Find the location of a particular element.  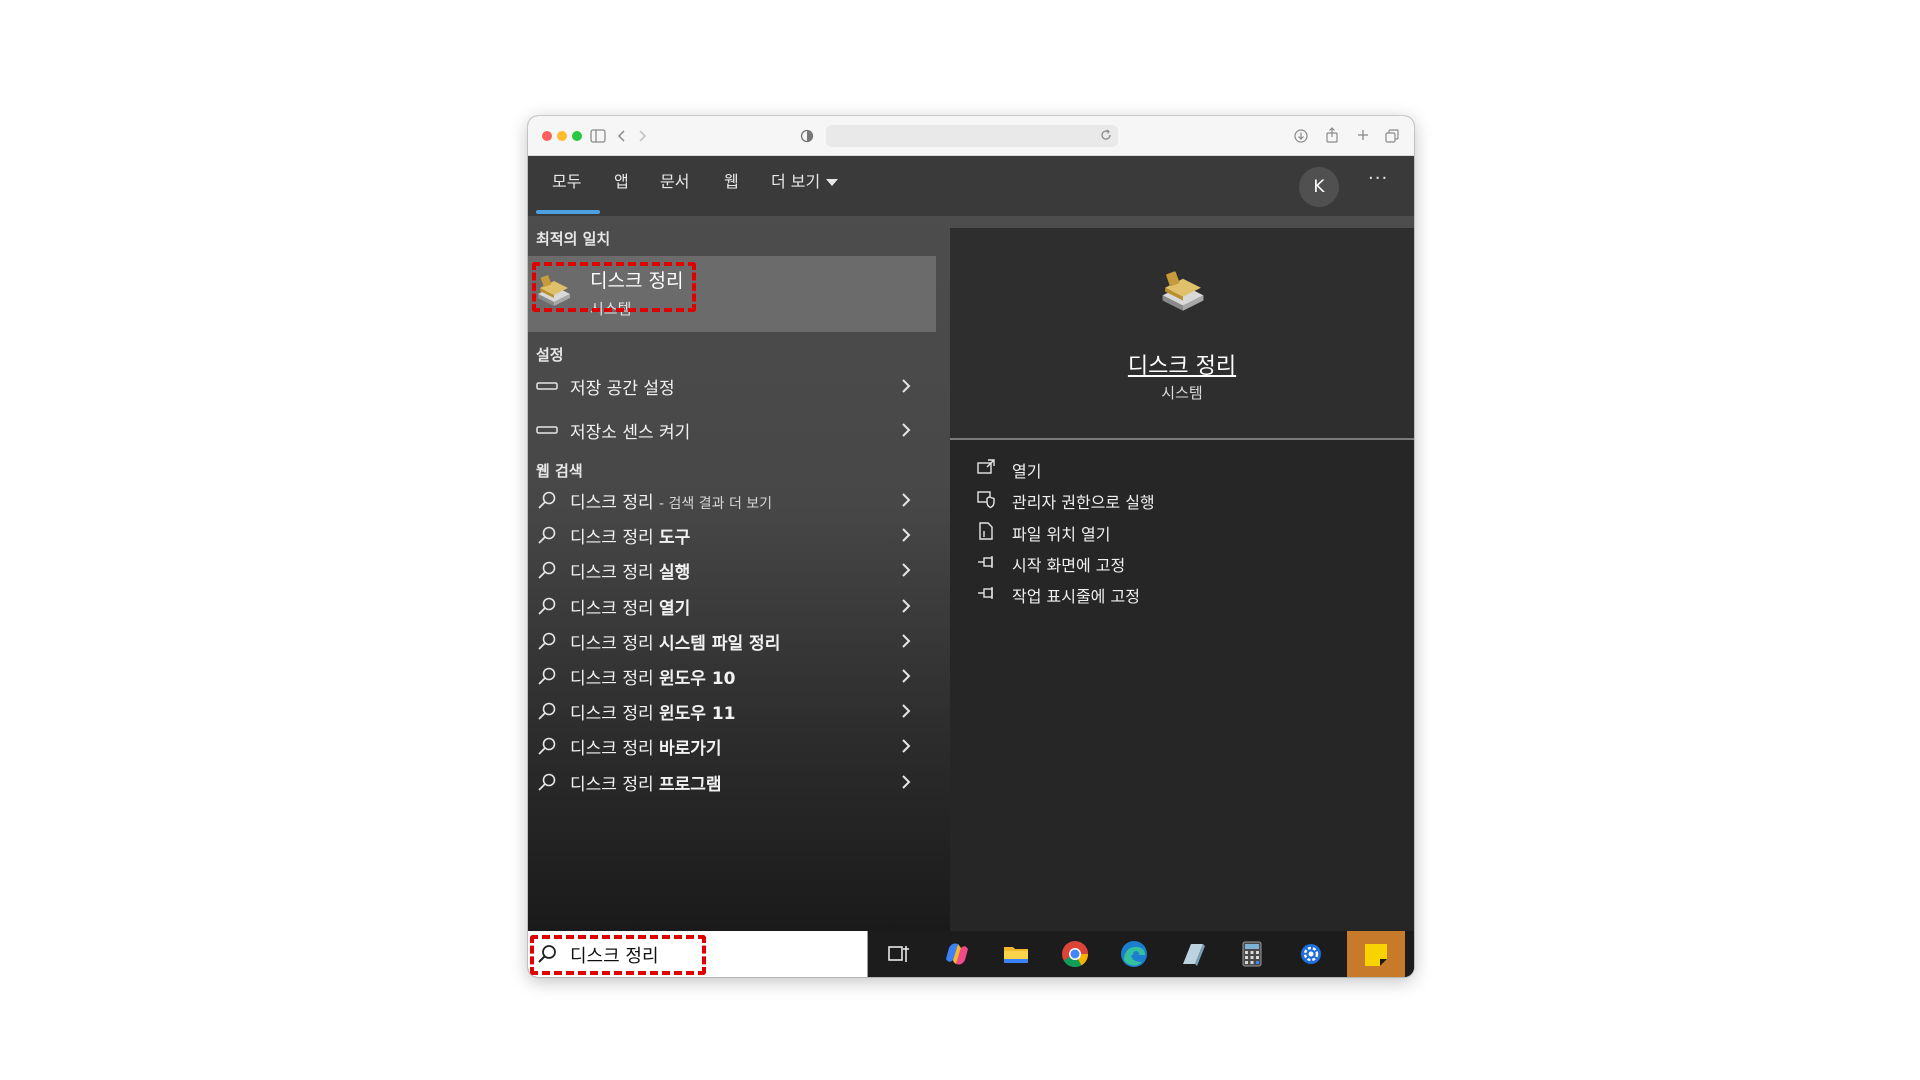

settings-item-storage-sense: 저장소 센스 켜기 is located at coordinates (732, 430).